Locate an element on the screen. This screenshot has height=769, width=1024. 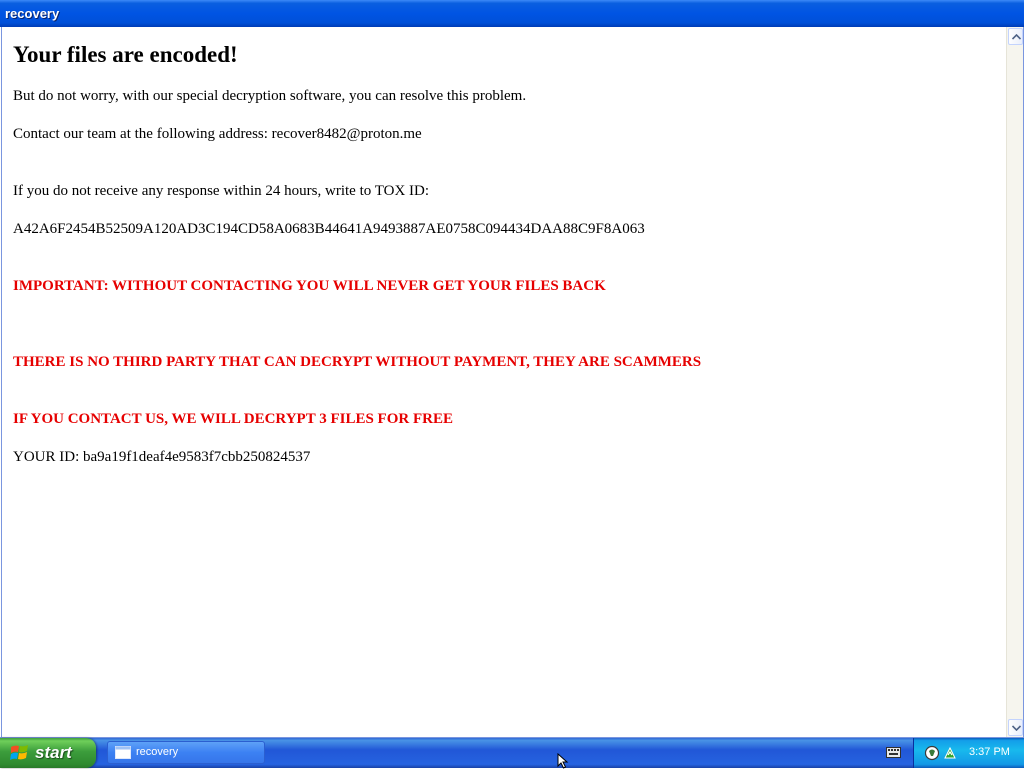
vertical-scrollbar is located at coordinates (1014, 382).